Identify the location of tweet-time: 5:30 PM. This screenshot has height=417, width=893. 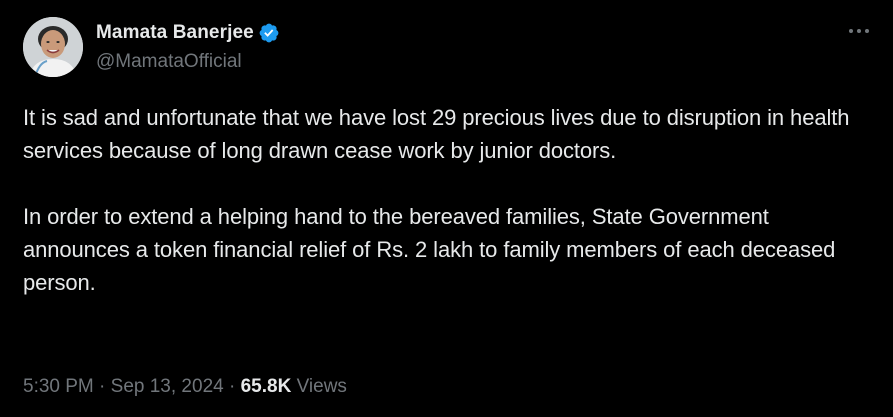
(58, 387).